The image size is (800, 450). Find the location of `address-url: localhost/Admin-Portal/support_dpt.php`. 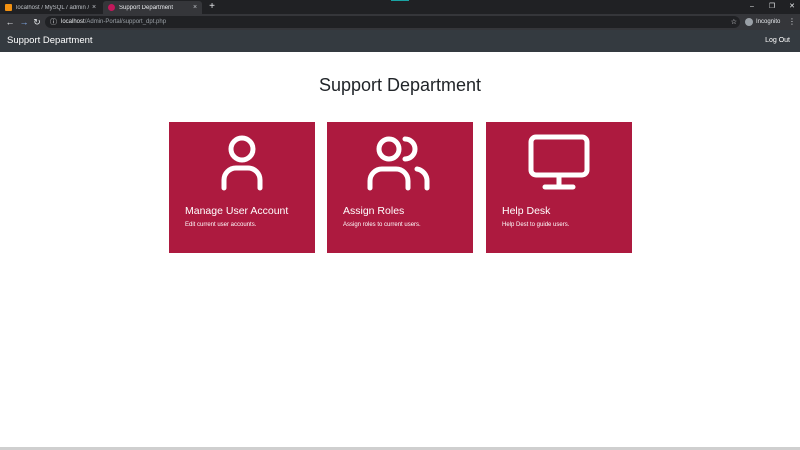

address-url: localhost/Admin-Portal/support_dpt.php is located at coordinates (113, 22).